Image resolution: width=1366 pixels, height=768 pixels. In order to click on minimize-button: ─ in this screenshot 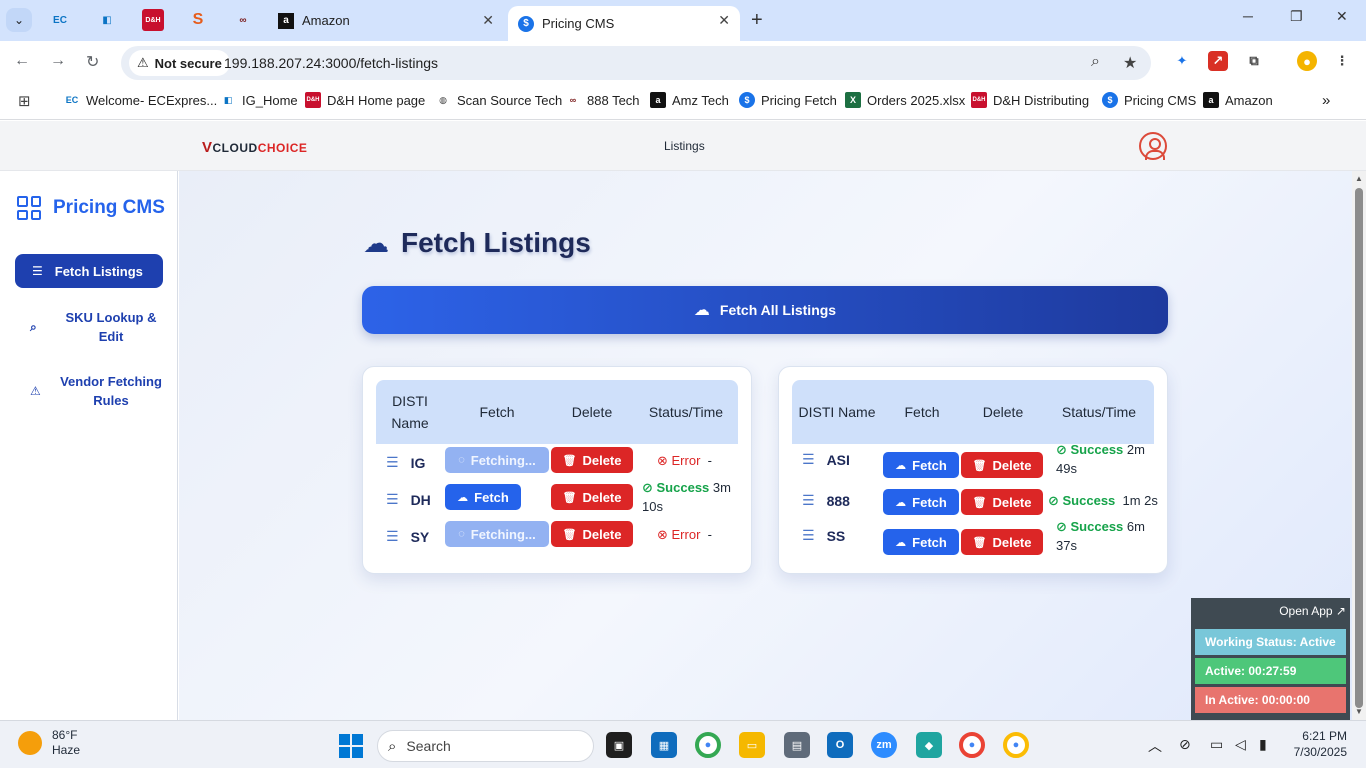, I will do `click(1248, 16)`.